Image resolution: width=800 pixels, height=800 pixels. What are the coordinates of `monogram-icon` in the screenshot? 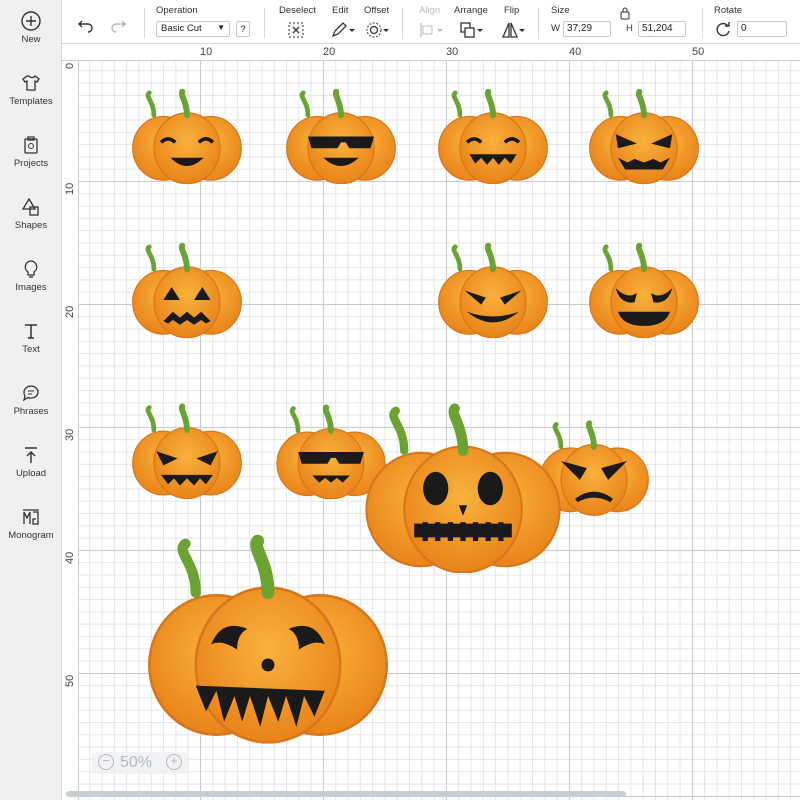 It's located at (31, 517).